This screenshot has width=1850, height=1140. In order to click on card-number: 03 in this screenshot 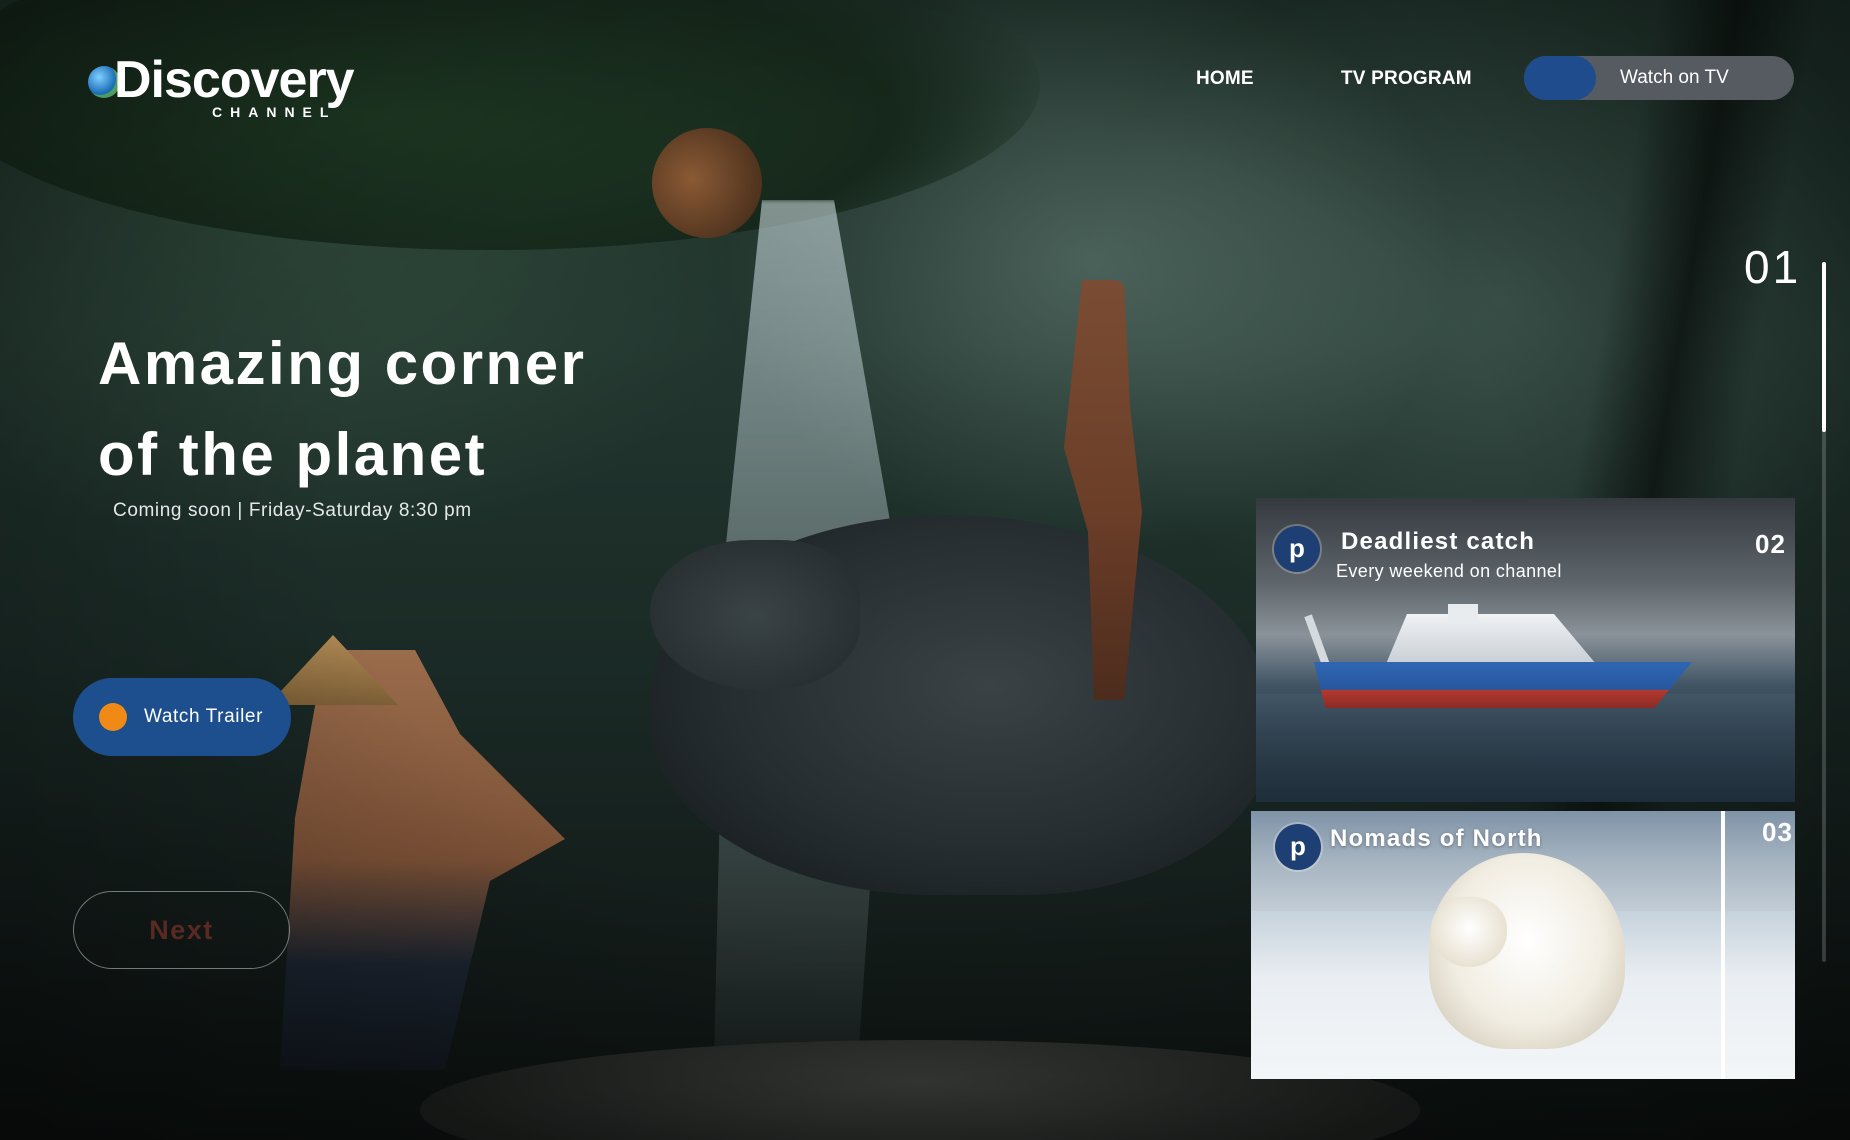, I will do `click(1777, 832)`.